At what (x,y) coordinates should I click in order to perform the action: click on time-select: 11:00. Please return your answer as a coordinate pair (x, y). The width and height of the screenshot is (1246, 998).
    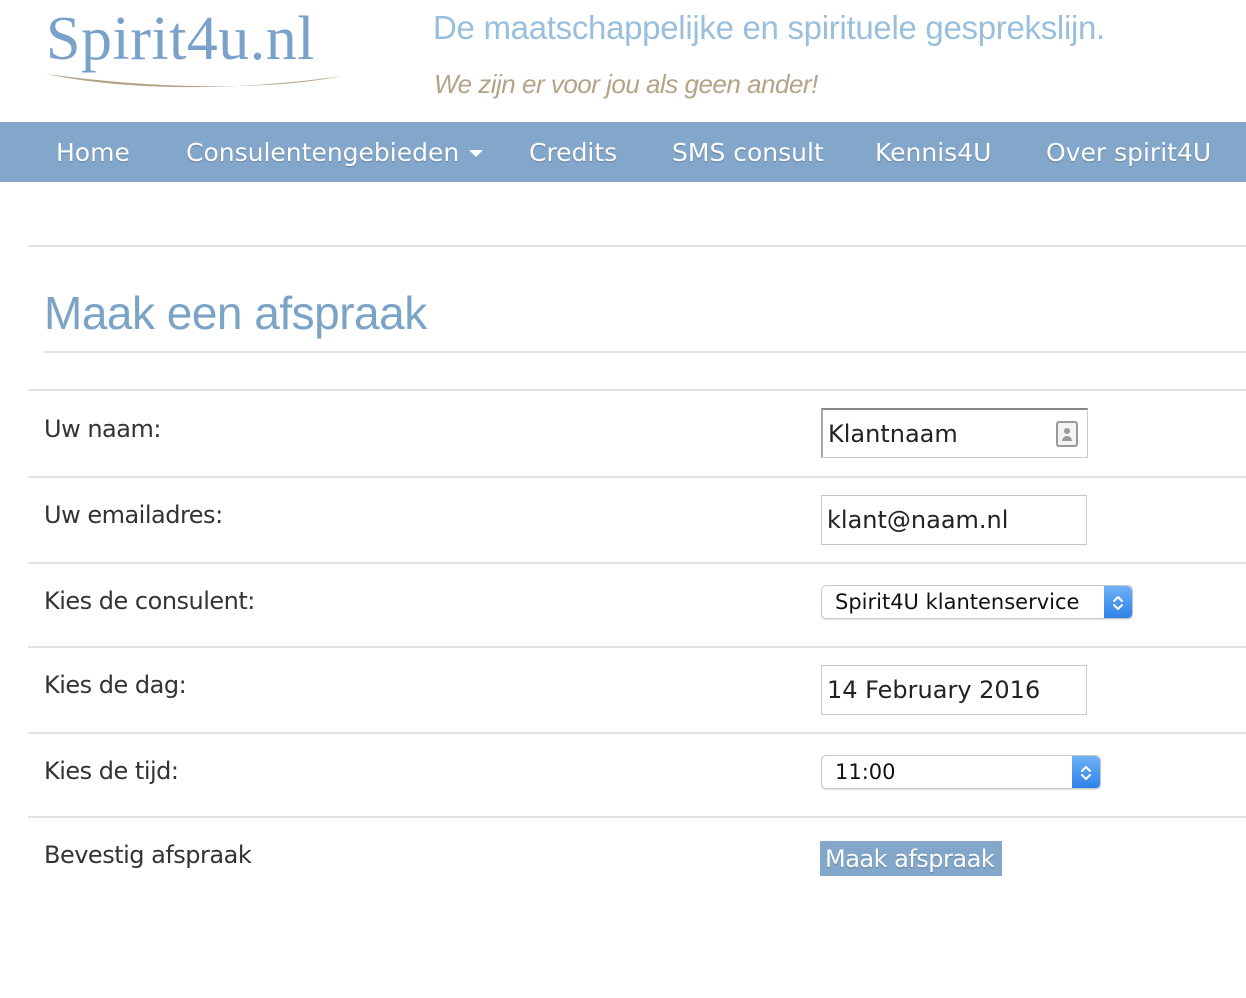
    Looking at the image, I should click on (961, 772).